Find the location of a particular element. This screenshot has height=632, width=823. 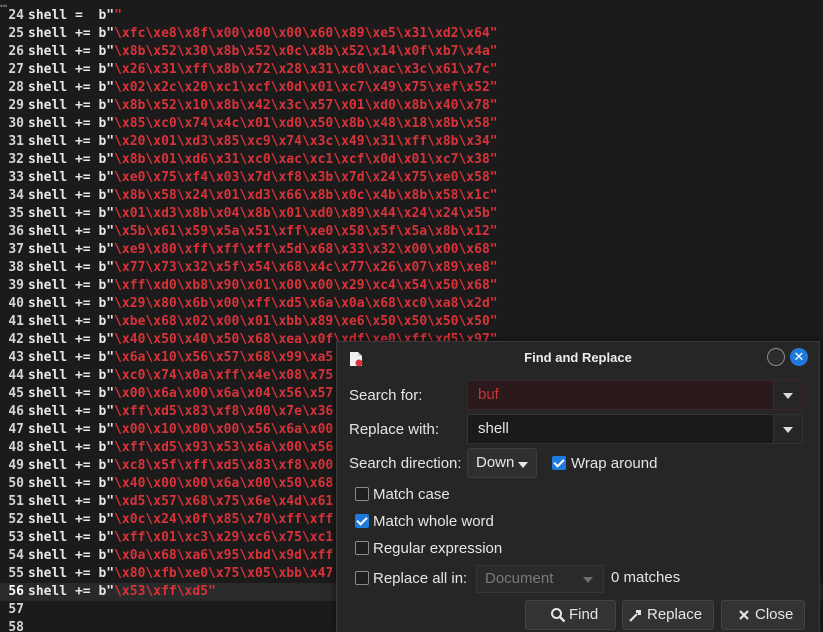

code-line: 24 shell = b"" is located at coordinates (411, 16).